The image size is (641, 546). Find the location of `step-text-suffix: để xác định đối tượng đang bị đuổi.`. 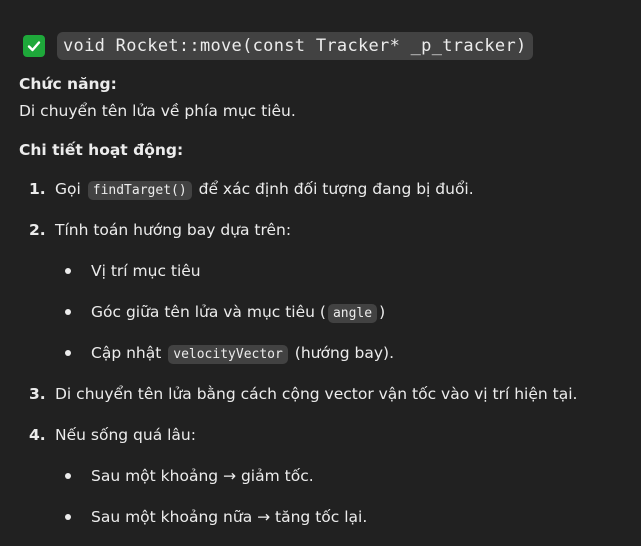

step-text-suffix: để xác định đối tượng đang bị đuổi. is located at coordinates (336, 188).